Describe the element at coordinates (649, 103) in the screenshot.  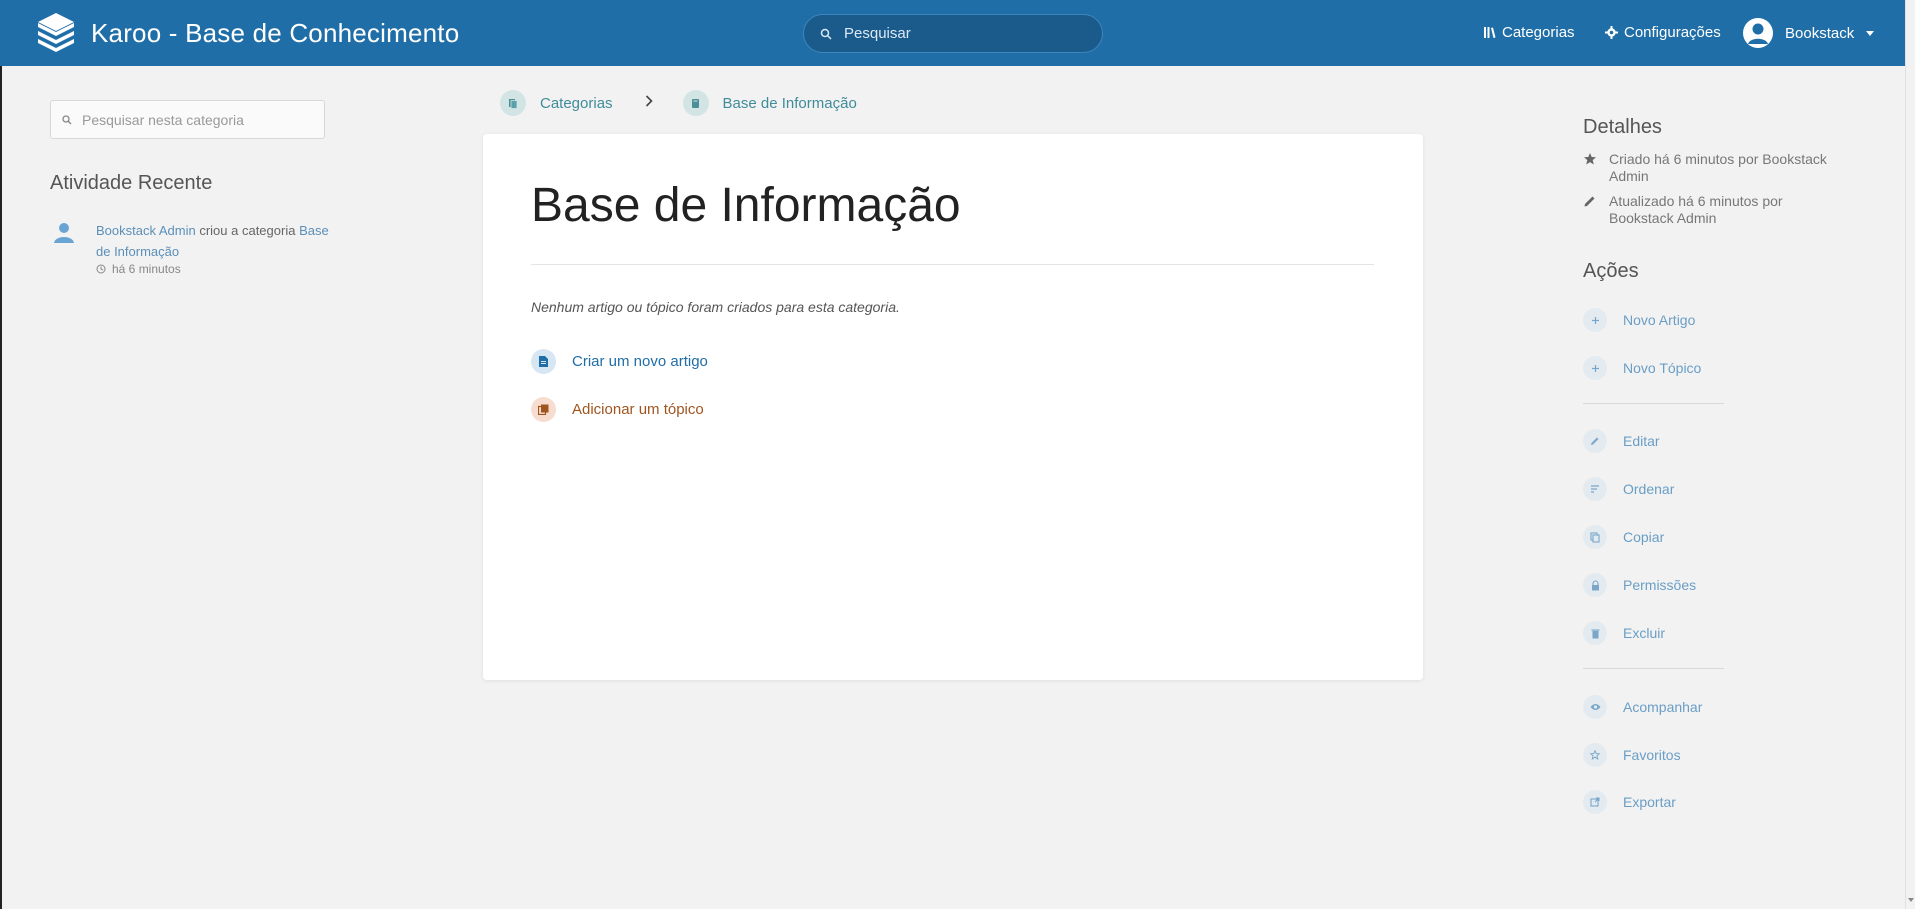
I see `chevron-right-icon` at that location.